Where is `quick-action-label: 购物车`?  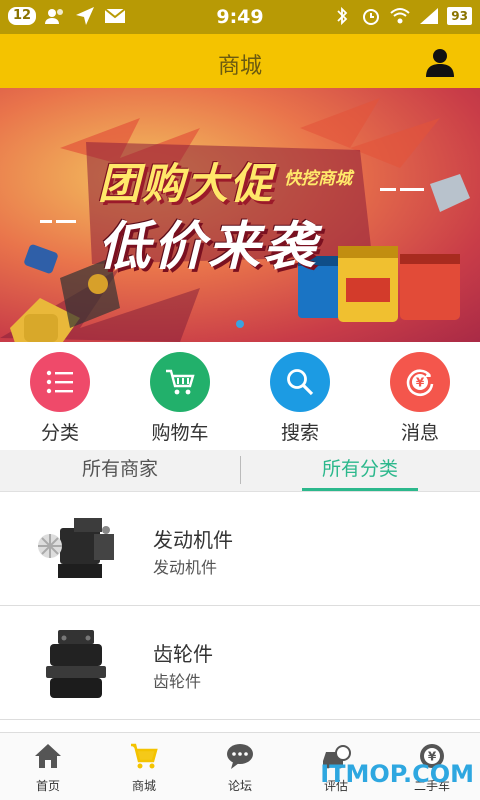
quick-action-label: 购物车 is located at coordinates (180, 433).